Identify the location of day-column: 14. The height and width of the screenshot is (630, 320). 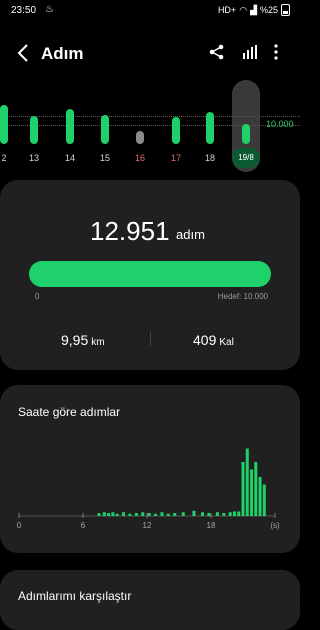
(70, 124).